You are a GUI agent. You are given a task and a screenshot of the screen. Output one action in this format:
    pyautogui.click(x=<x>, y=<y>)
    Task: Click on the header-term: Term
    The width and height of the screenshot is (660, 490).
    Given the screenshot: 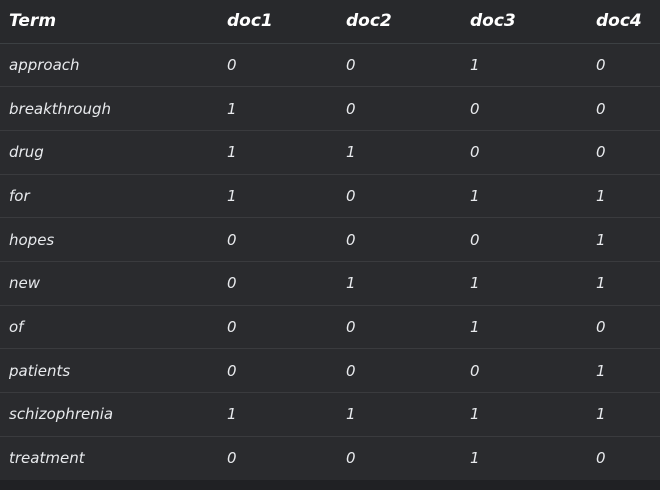 What is the action you would take?
    pyautogui.click(x=109, y=22)
    